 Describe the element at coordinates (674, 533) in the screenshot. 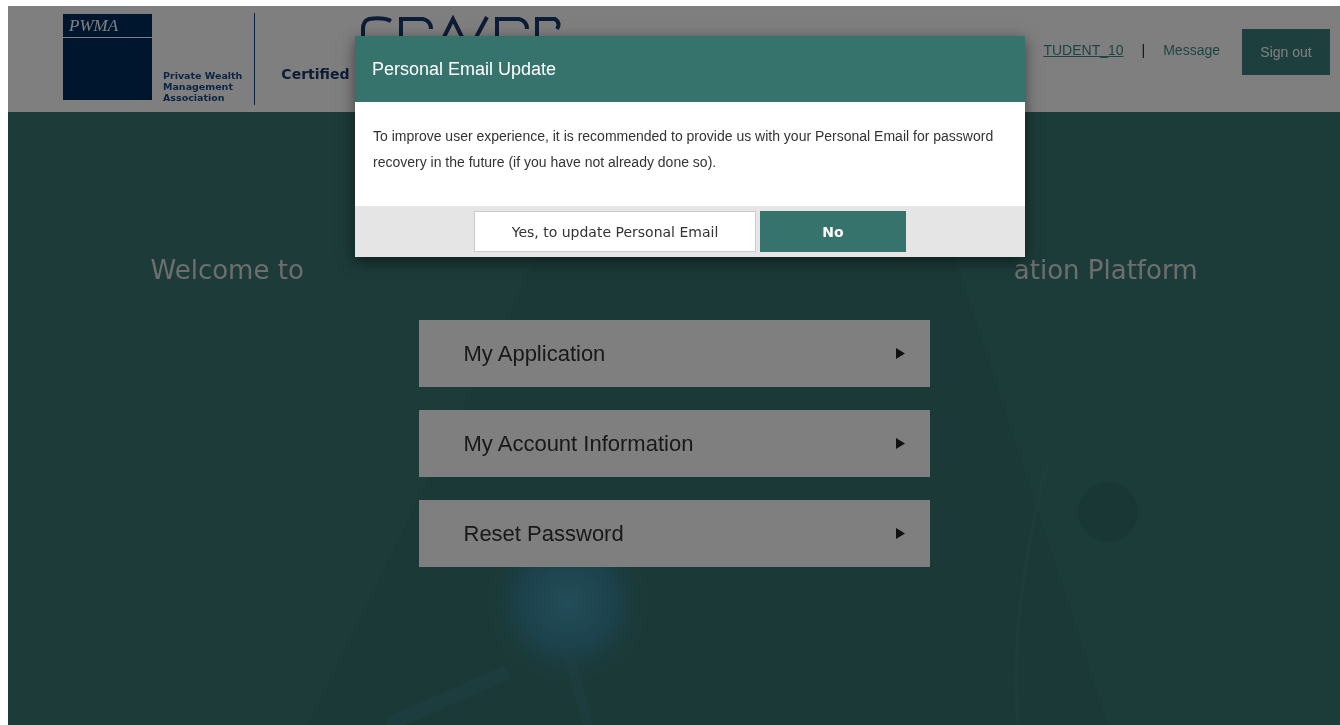

I see `menu-button: Reset Password` at that location.